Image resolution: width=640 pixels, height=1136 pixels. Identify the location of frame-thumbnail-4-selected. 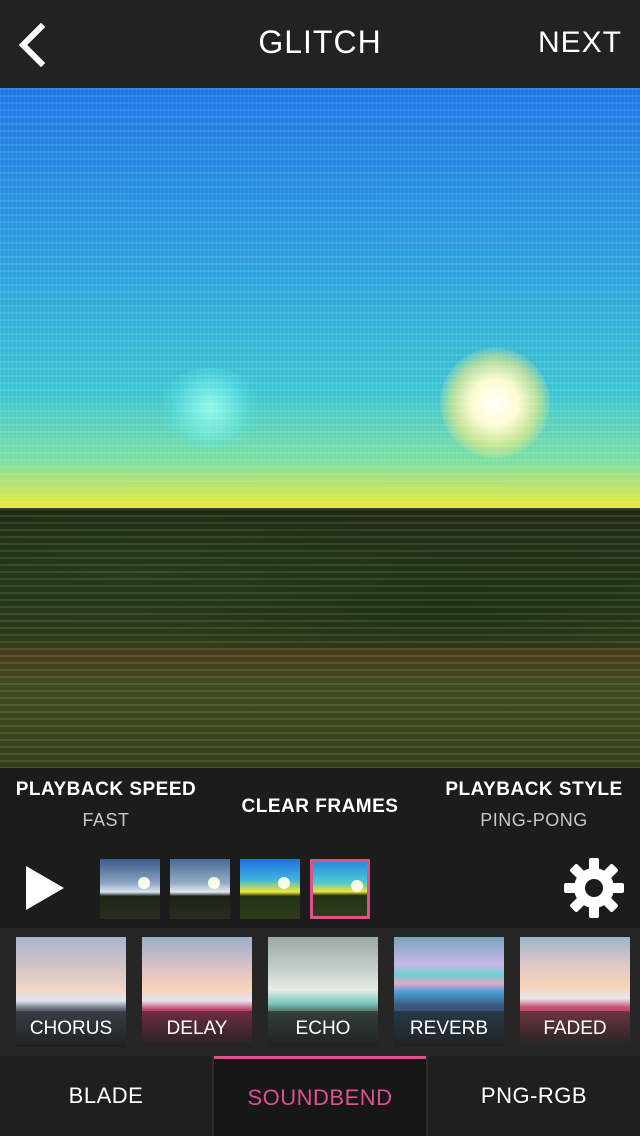
(340, 889).